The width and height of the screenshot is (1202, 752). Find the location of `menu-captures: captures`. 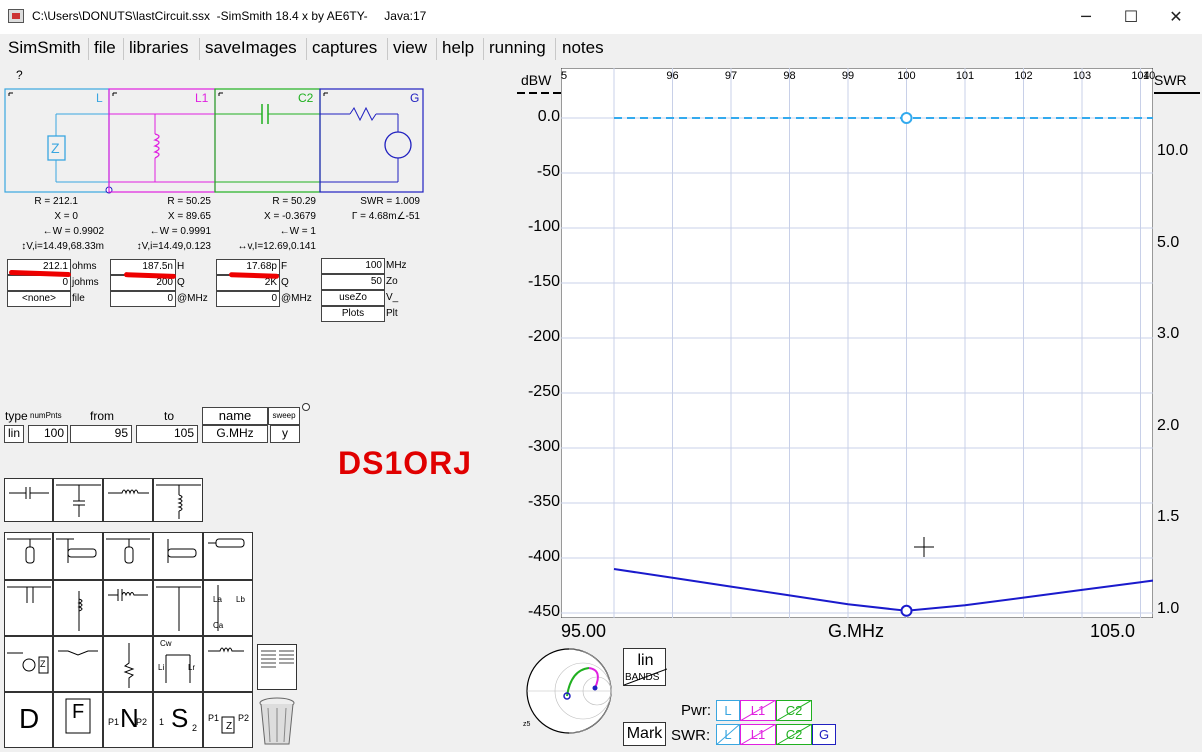

menu-captures: captures is located at coordinates (344, 48).